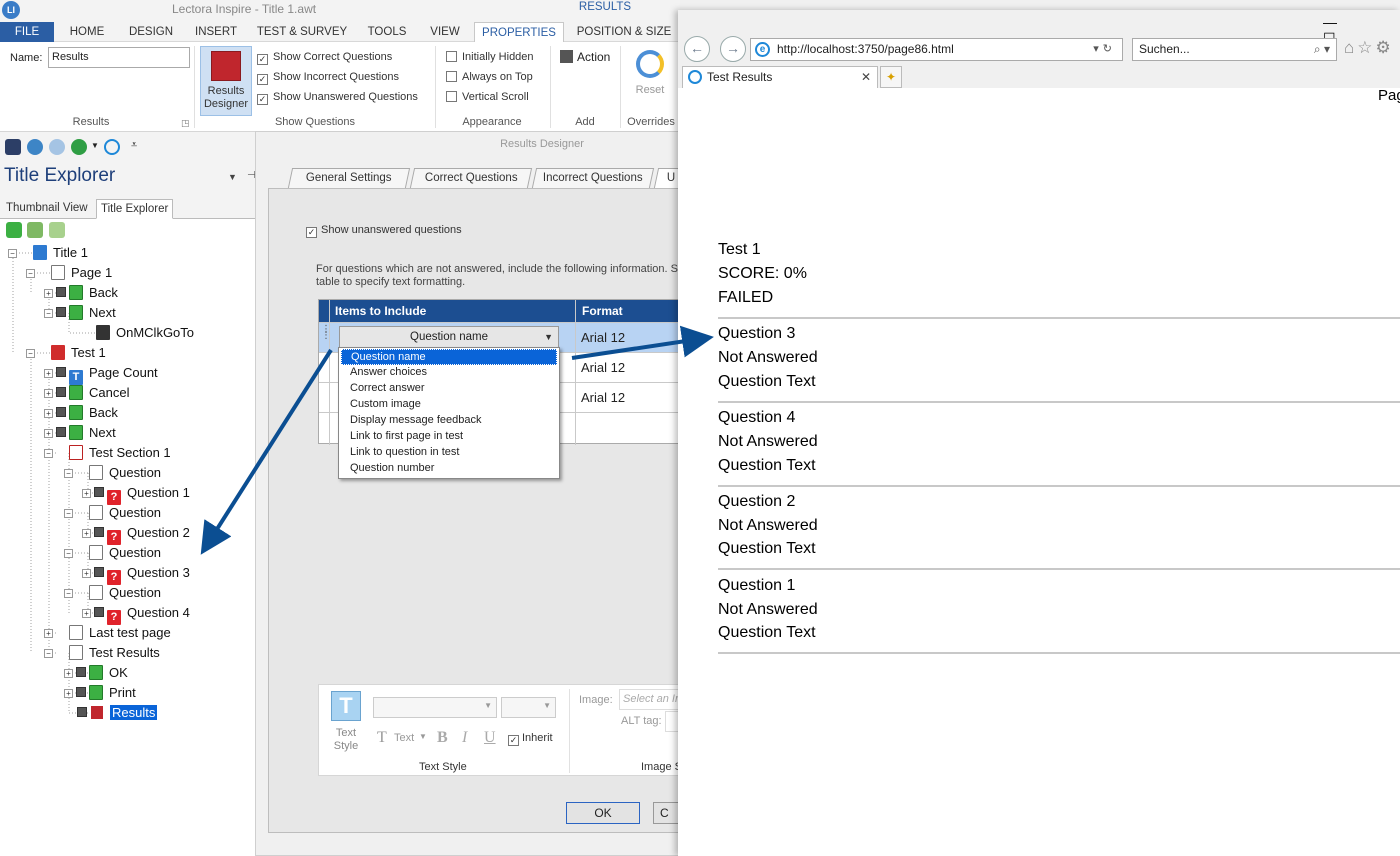 This screenshot has width=1400, height=856. Describe the element at coordinates (48, 253) in the screenshot. I see `tree-node: − Title 1` at that location.